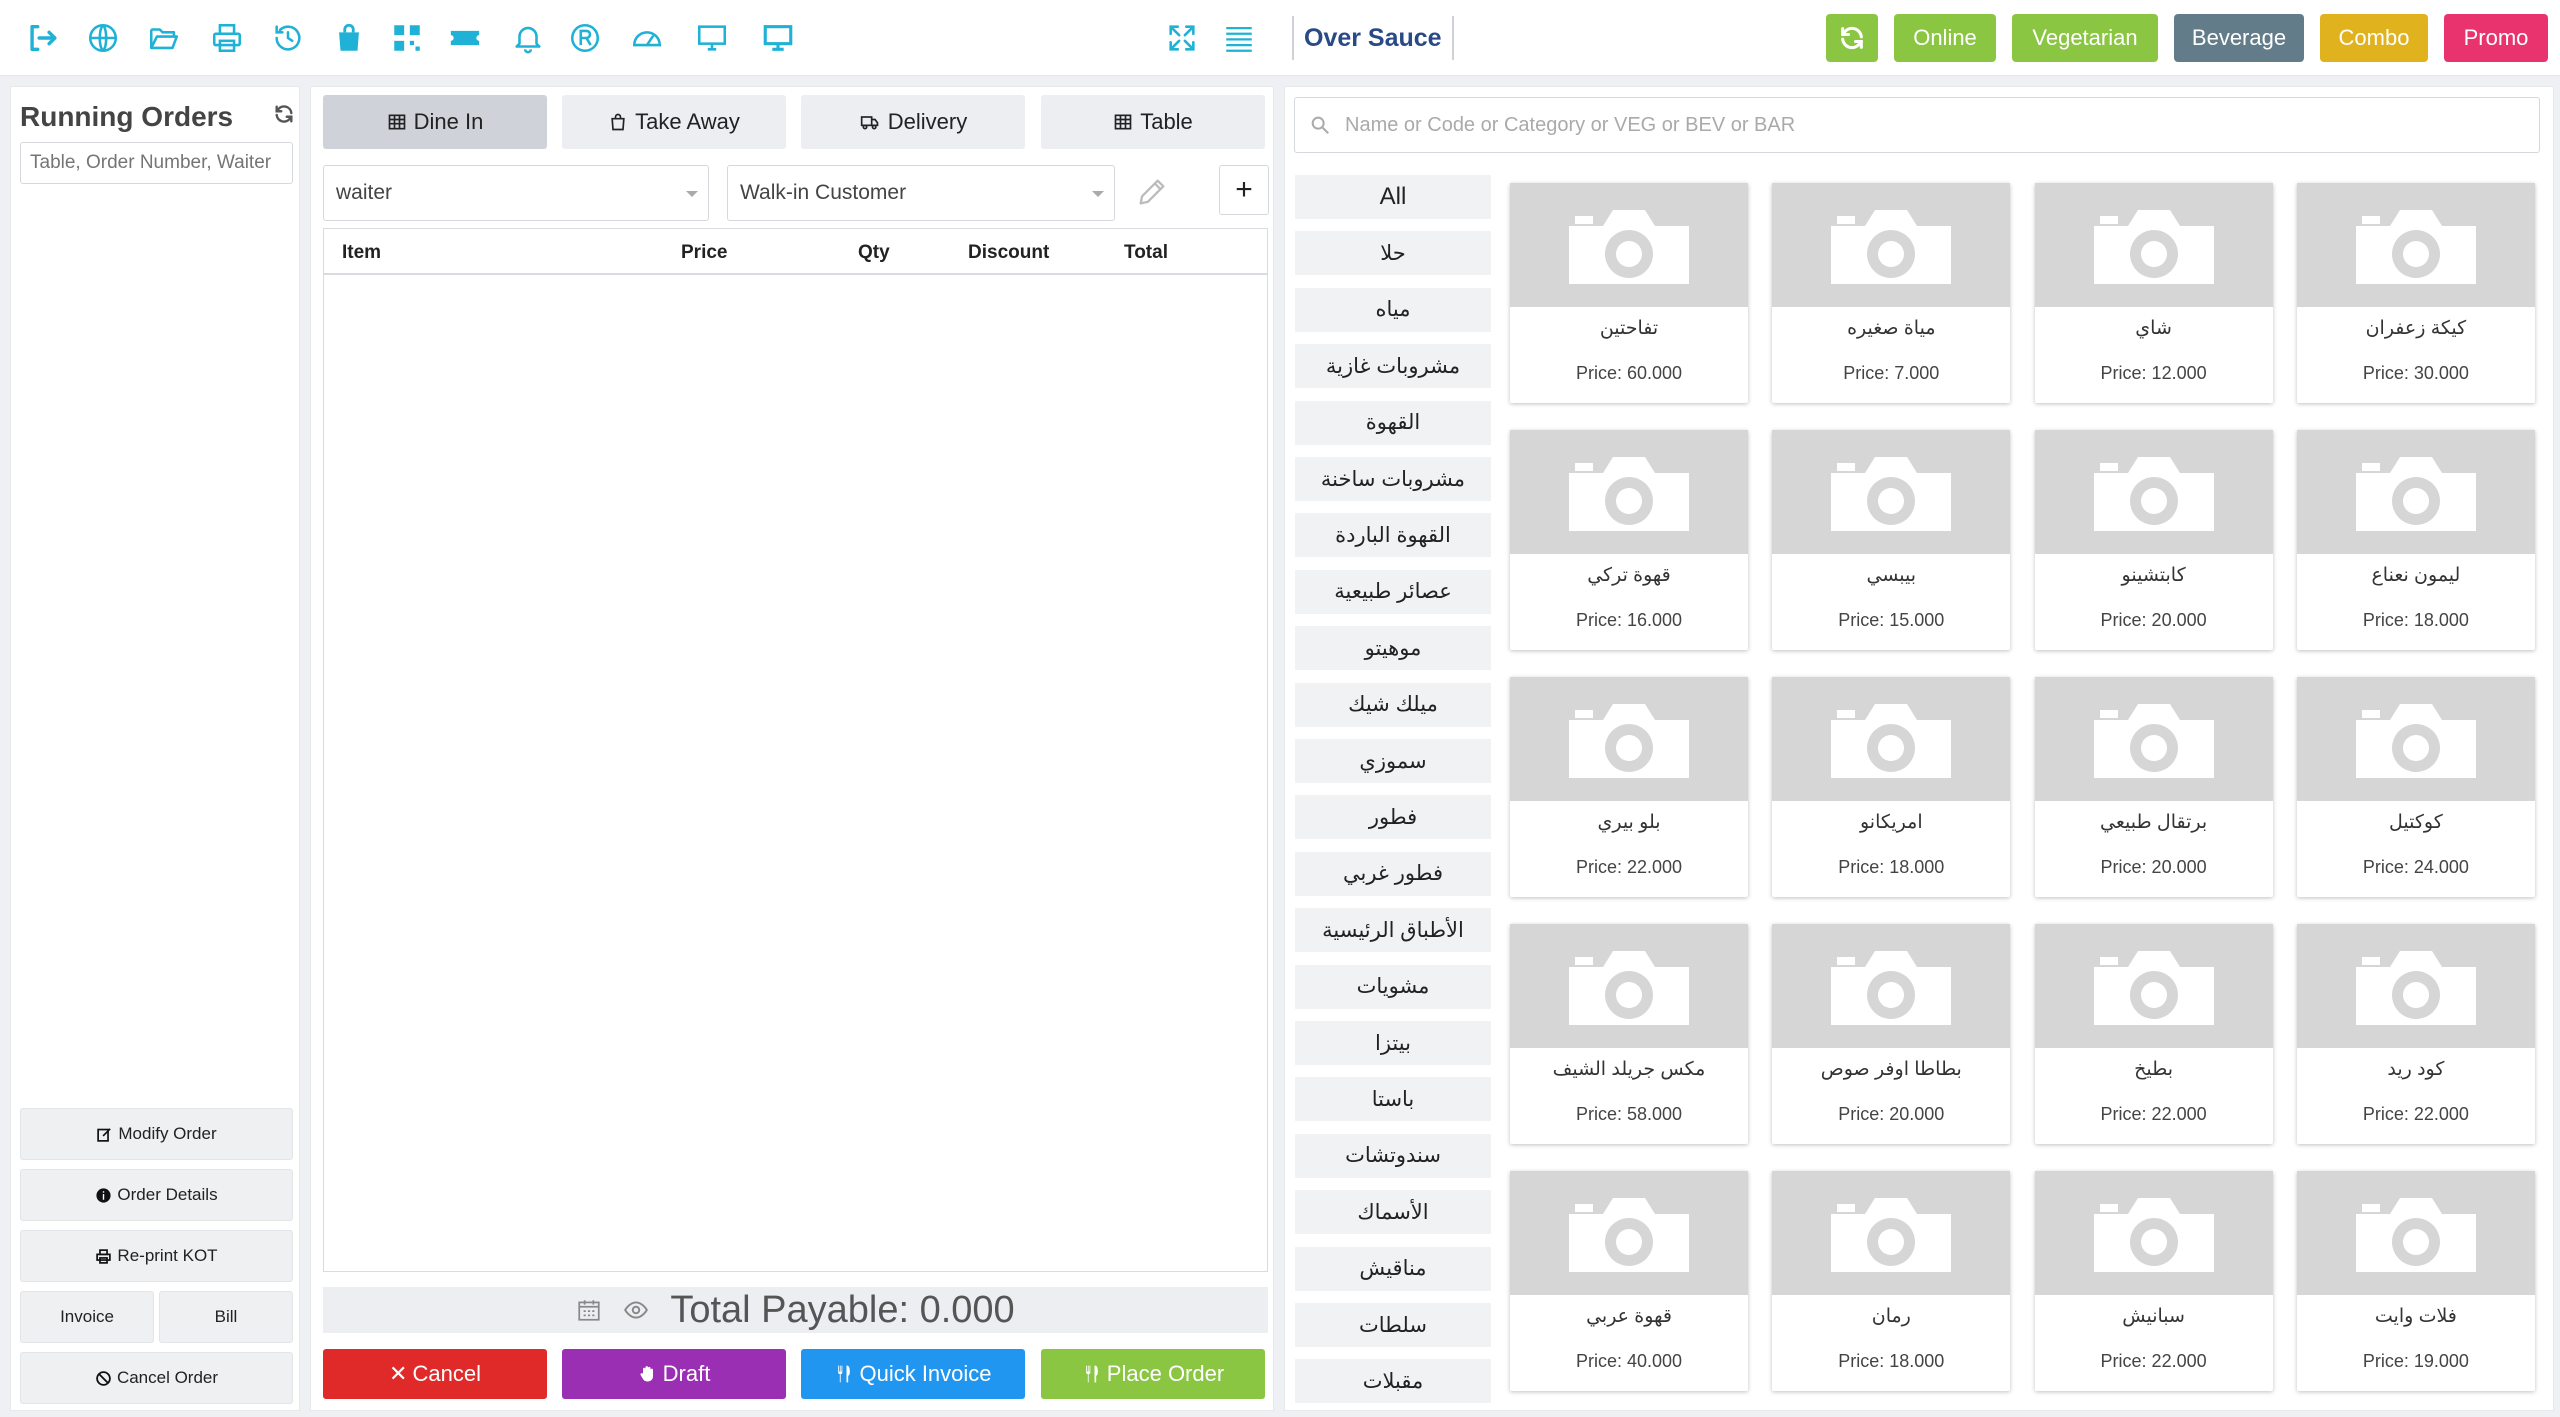 Image resolution: width=2560 pixels, height=1417 pixels. I want to click on product-card: امريكانو Price: 18.000, so click(1891, 787).